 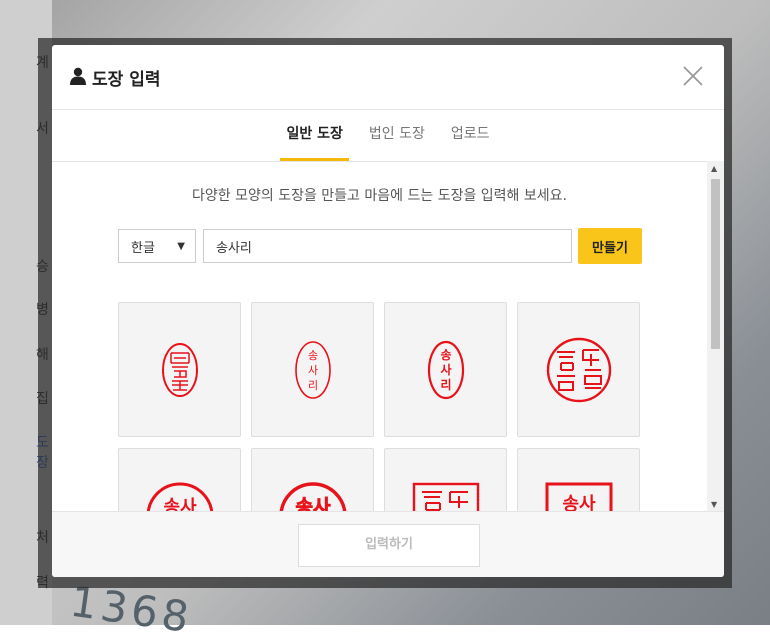 I want to click on scroll-down-icon: ▼, so click(x=714, y=504).